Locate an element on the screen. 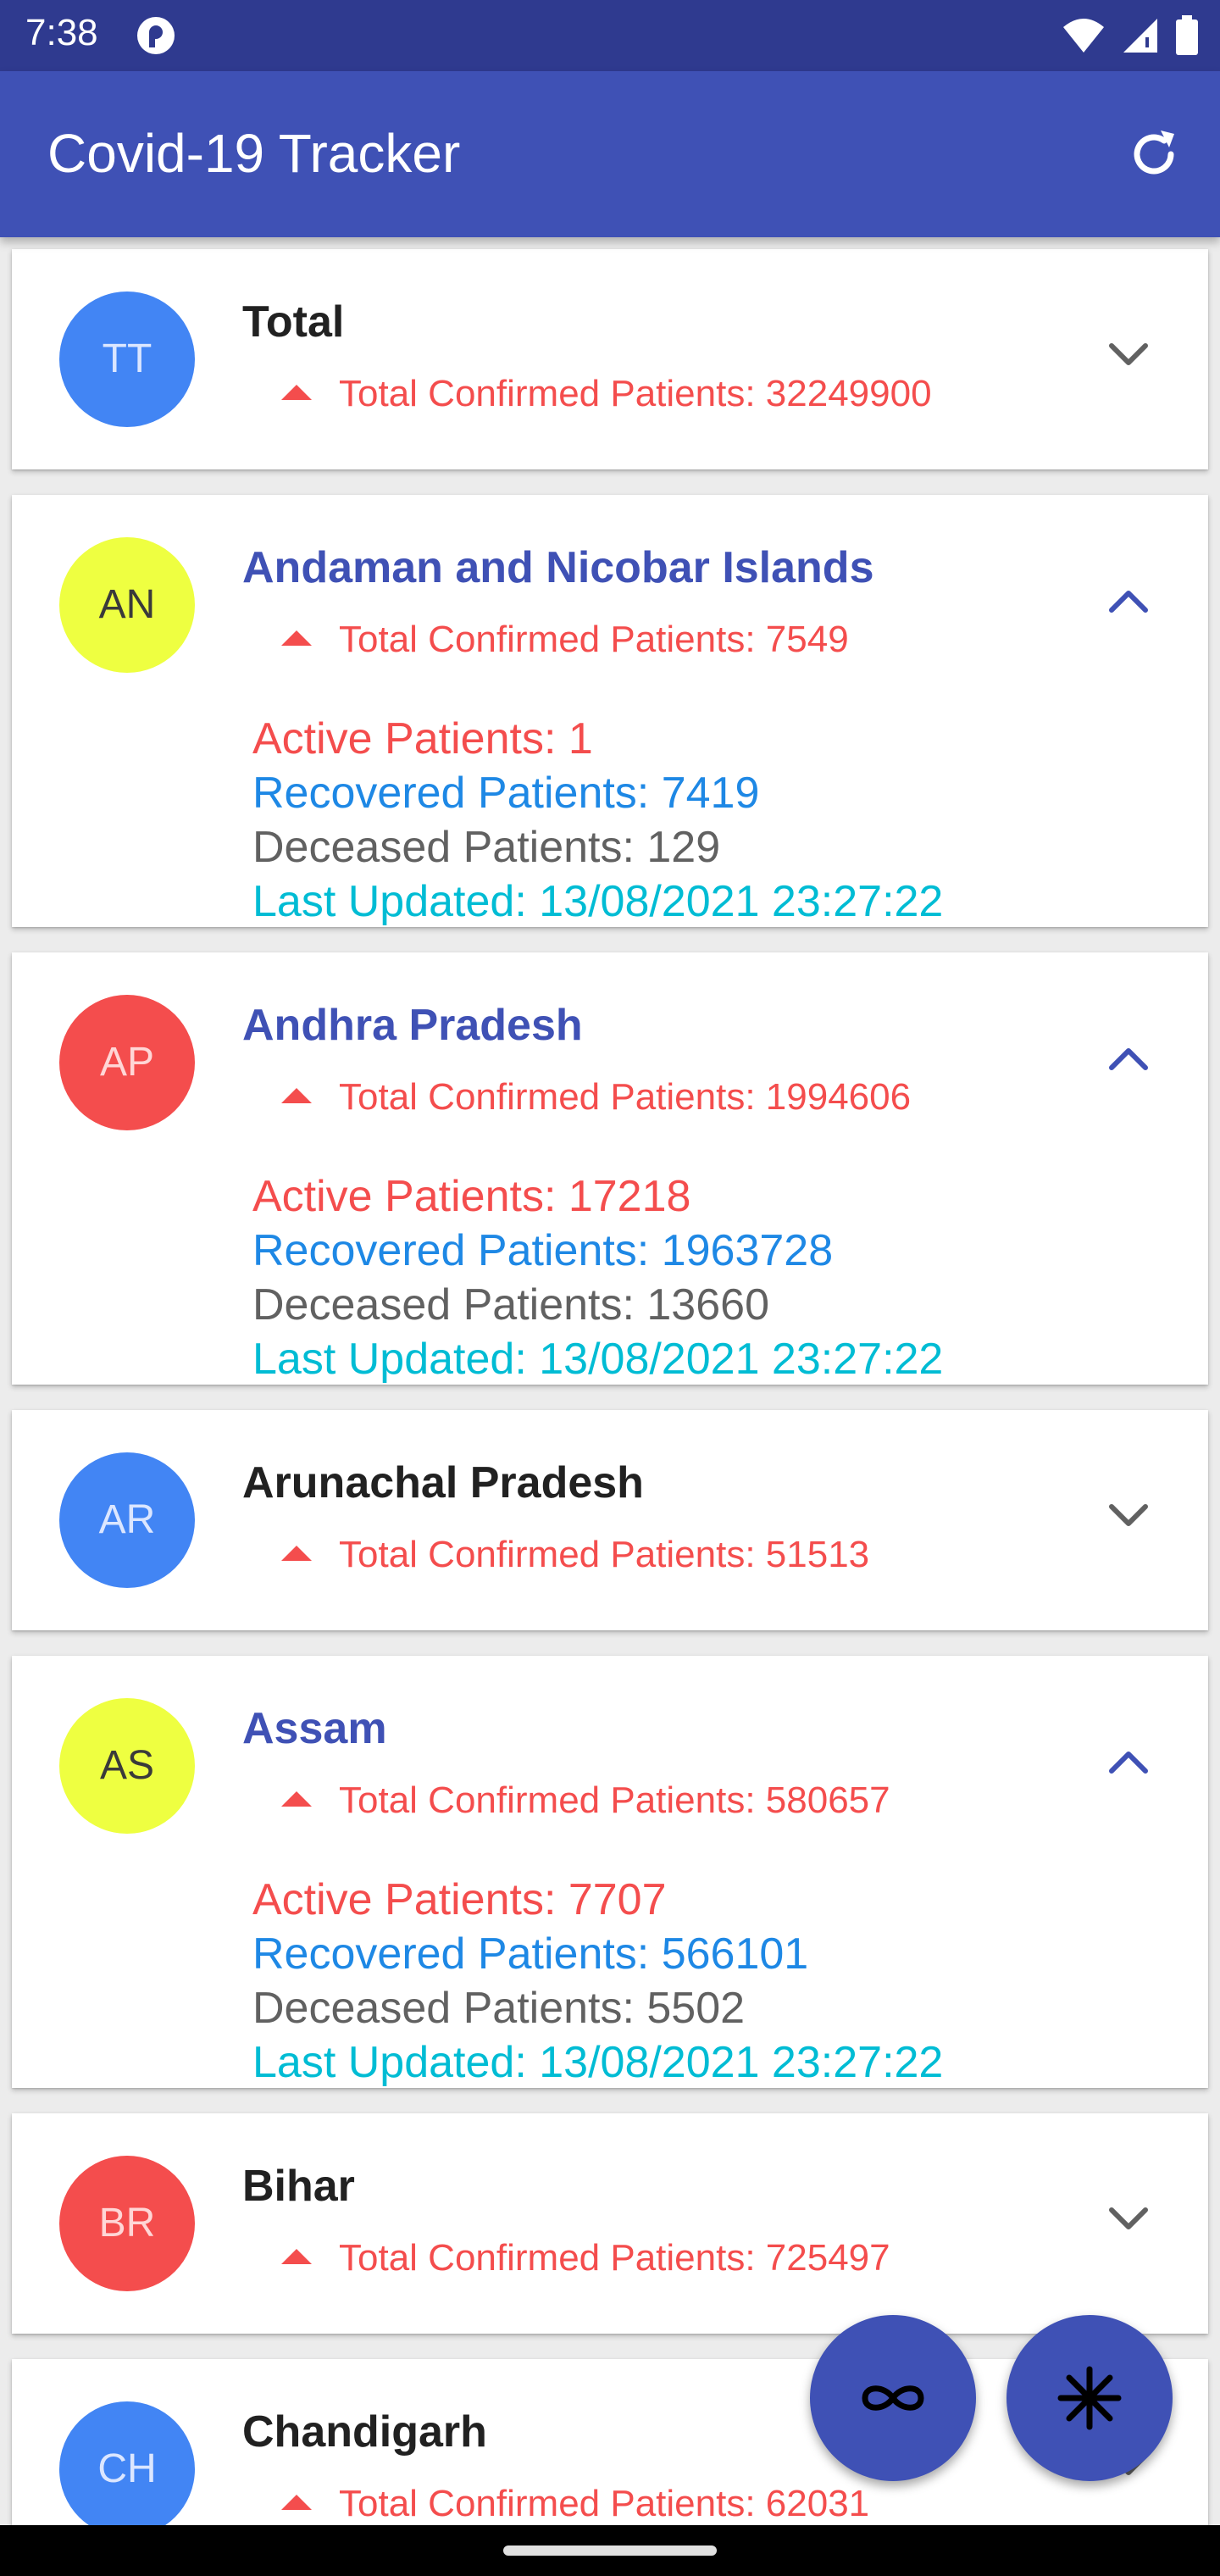  recovered-value: 7419 is located at coordinates (710, 793).